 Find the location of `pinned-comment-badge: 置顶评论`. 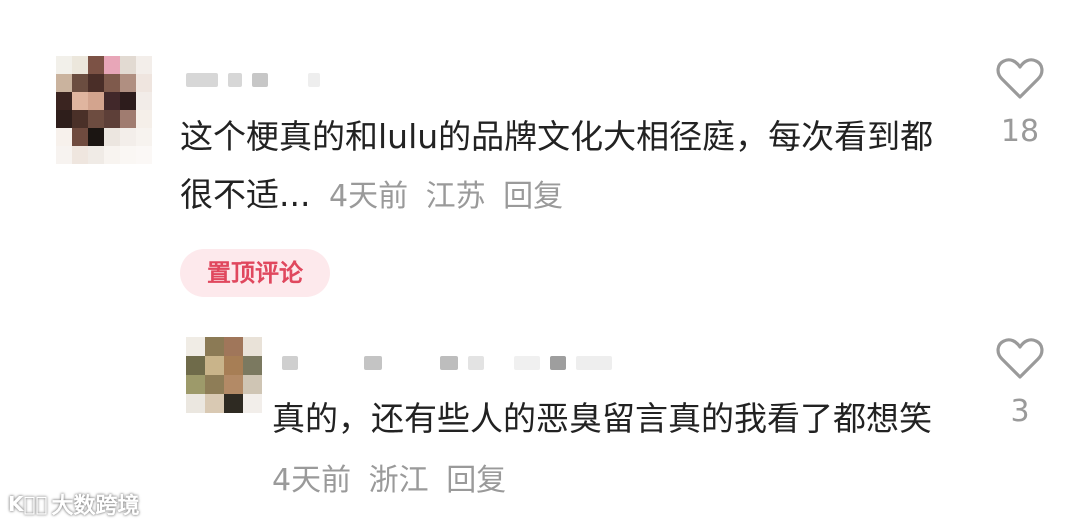

pinned-comment-badge: 置顶评论 is located at coordinates (255, 273).